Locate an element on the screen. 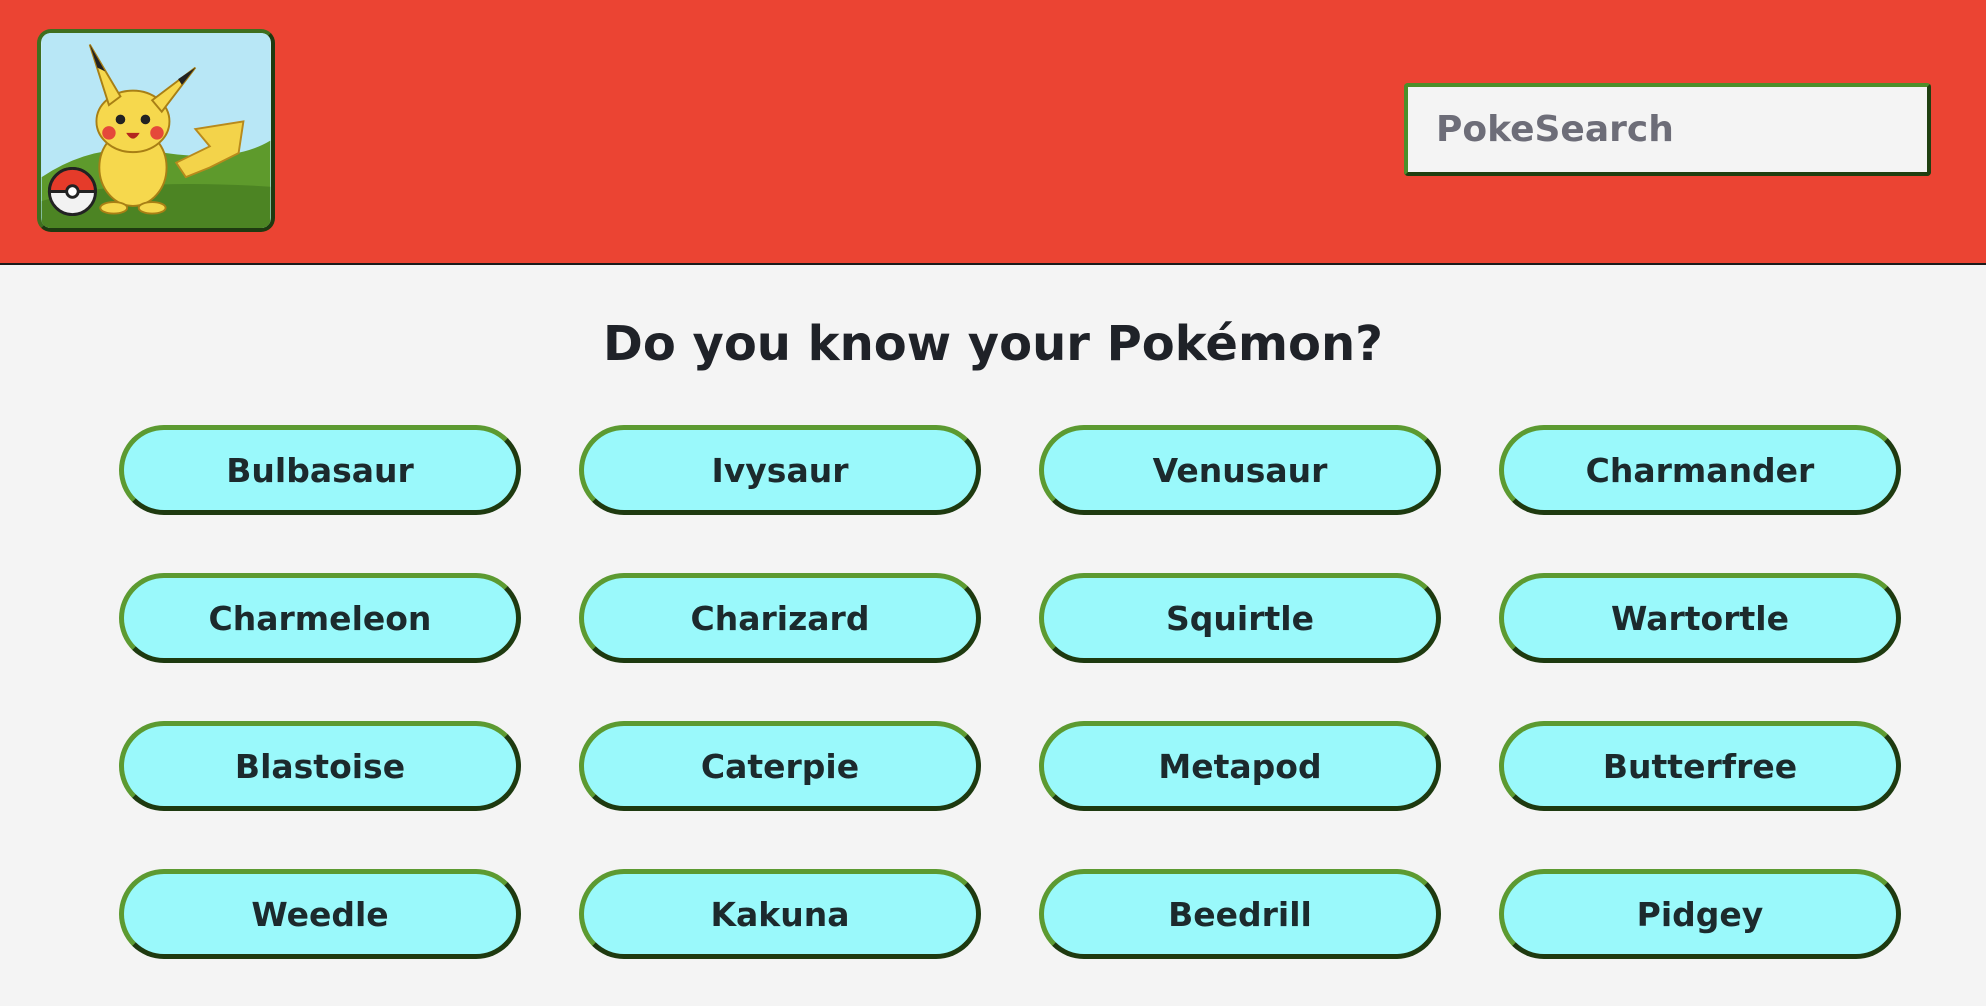 The height and width of the screenshot is (1006, 1986). pikachu-icon is located at coordinates (156, 130).